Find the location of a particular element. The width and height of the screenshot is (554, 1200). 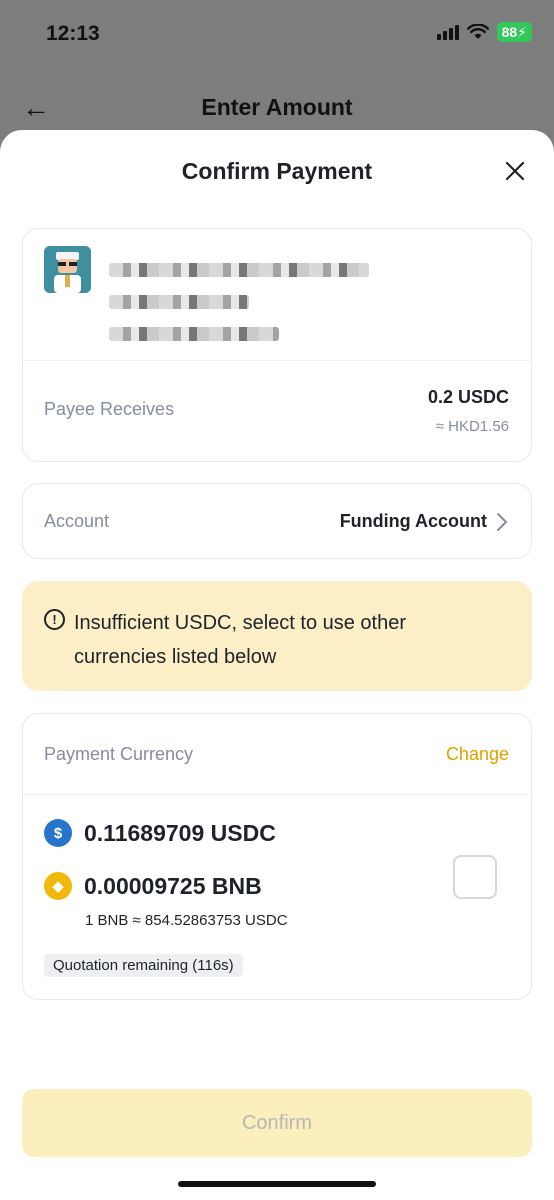

sheet-title: Confirm Payment is located at coordinates (277, 171).